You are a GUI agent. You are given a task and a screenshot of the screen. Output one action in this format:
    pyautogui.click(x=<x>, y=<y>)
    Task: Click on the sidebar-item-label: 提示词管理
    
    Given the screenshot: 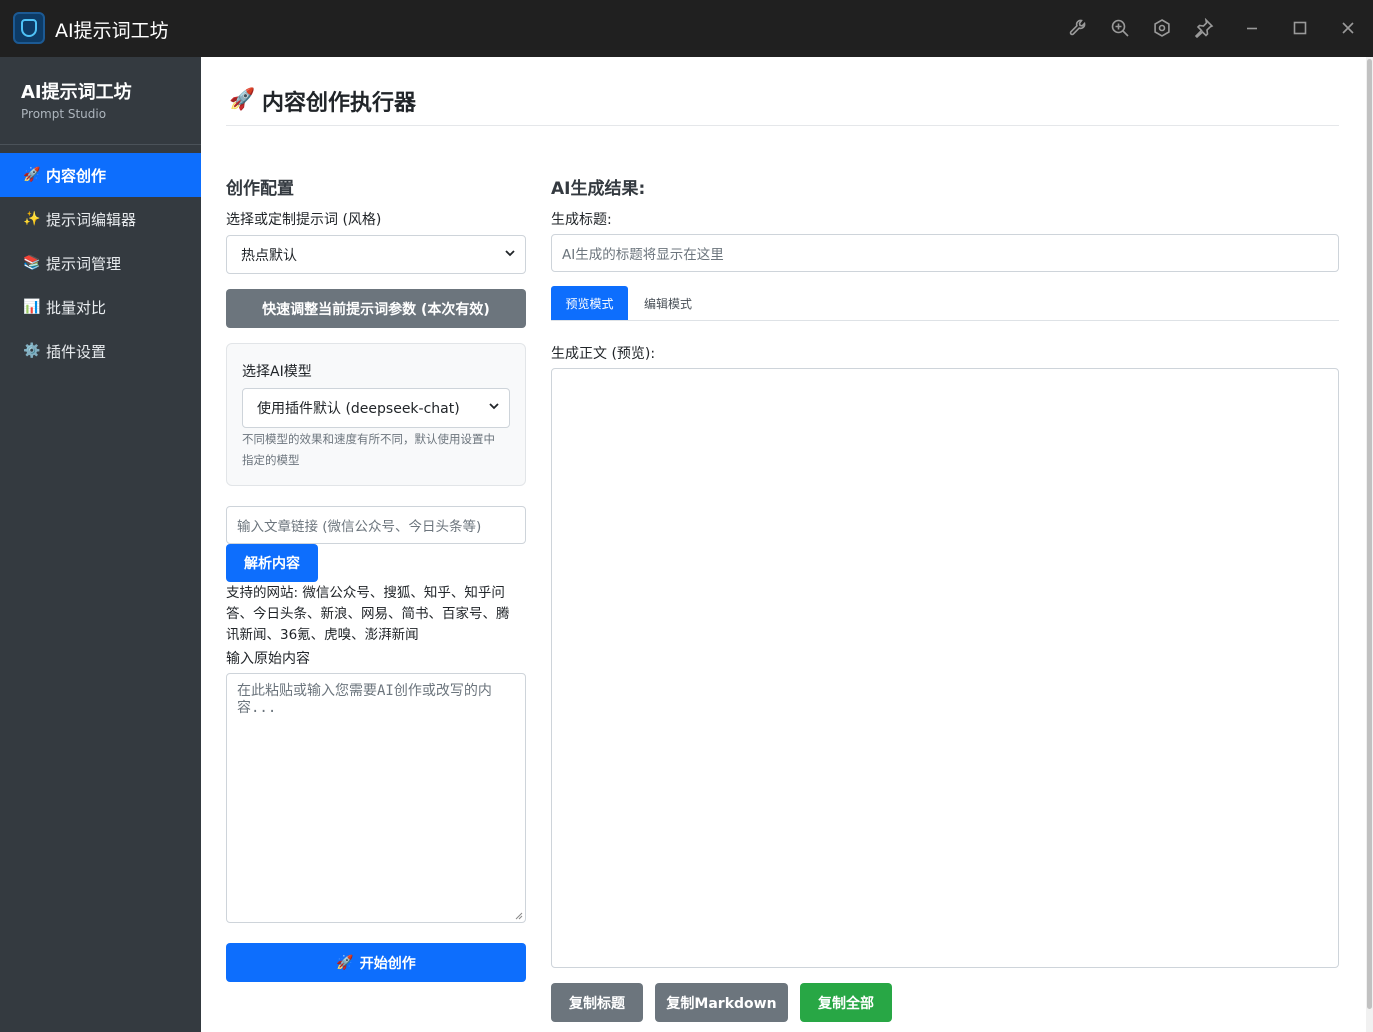 What is the action you would take?
    pyautogui.click(x=84, y=263)
    